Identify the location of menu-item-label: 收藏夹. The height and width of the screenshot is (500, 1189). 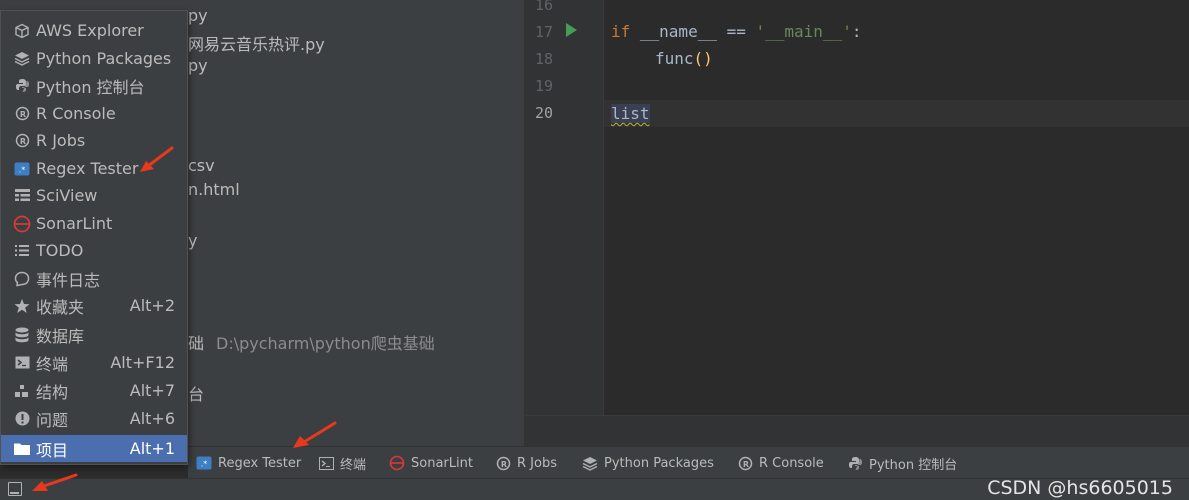
(60, 307).